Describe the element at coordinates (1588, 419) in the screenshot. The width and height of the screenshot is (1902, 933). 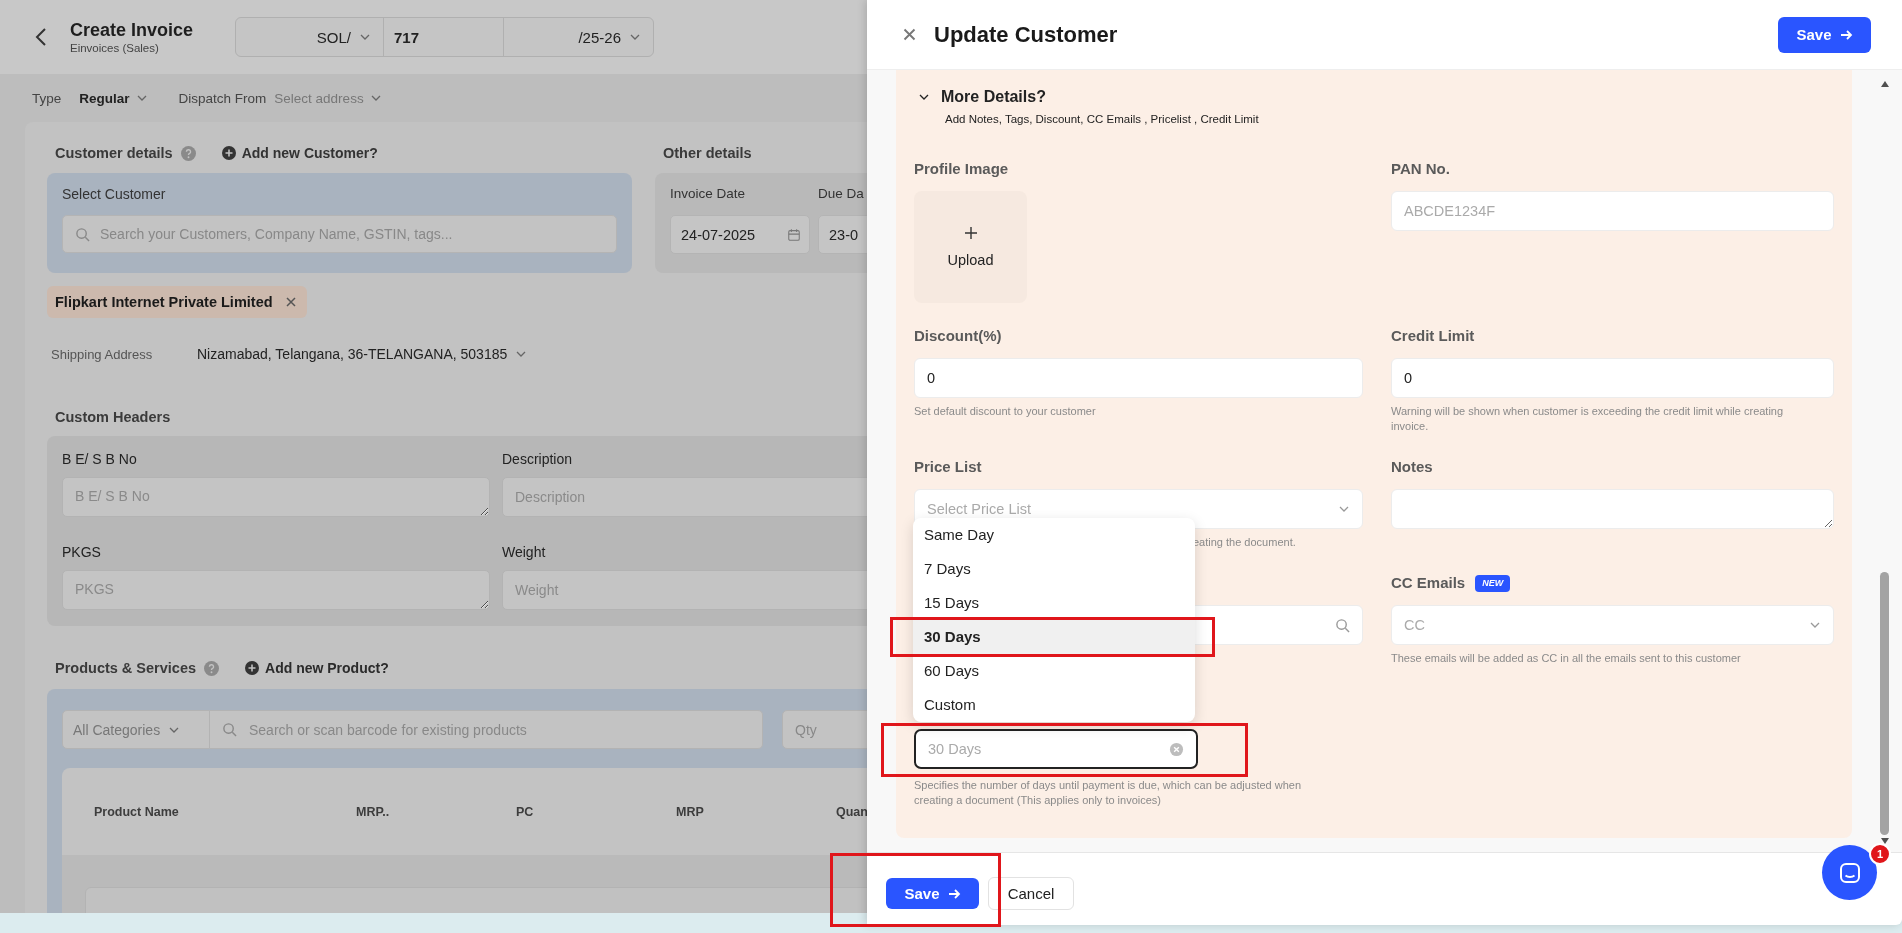
I see `helper-text: Warning will be shown when customer is exceeding the credit limit while creating invoice.` at that location.